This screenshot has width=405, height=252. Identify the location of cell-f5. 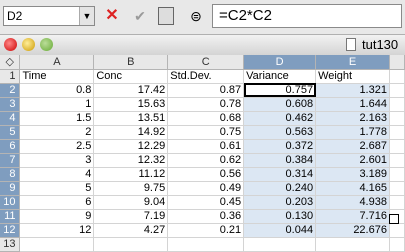
(397, 132).